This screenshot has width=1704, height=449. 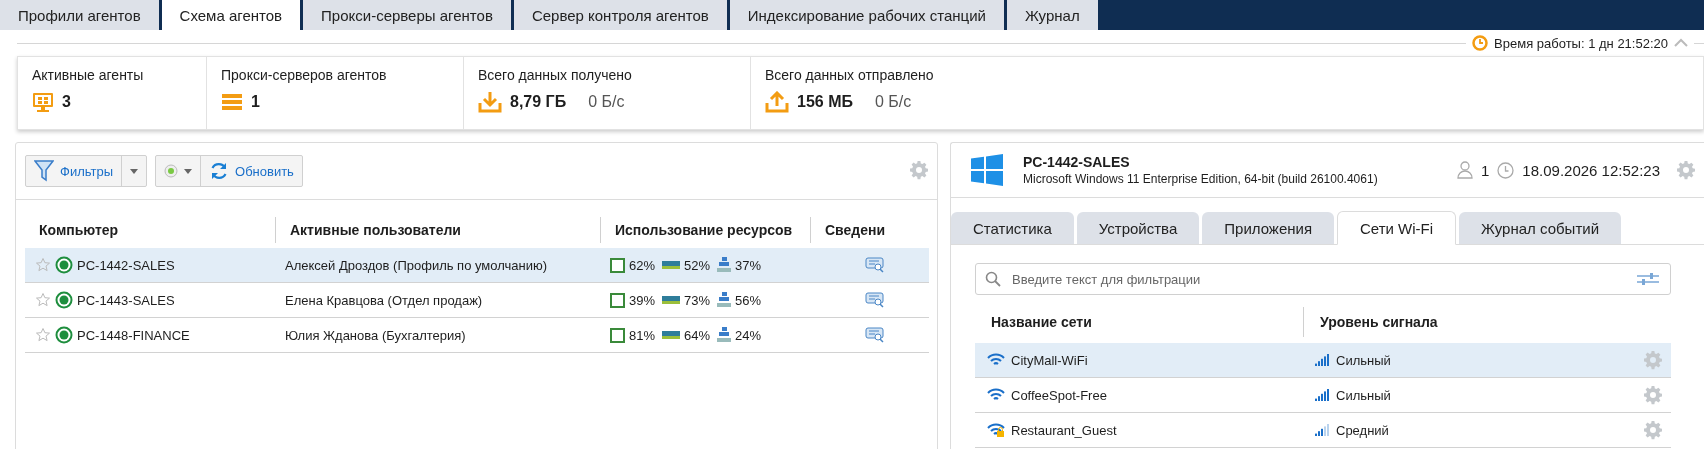 What do you see at coordinates (748, 335) in the screenshot?
I see `disk-usage: 24%` at bounding box center [748, 335].